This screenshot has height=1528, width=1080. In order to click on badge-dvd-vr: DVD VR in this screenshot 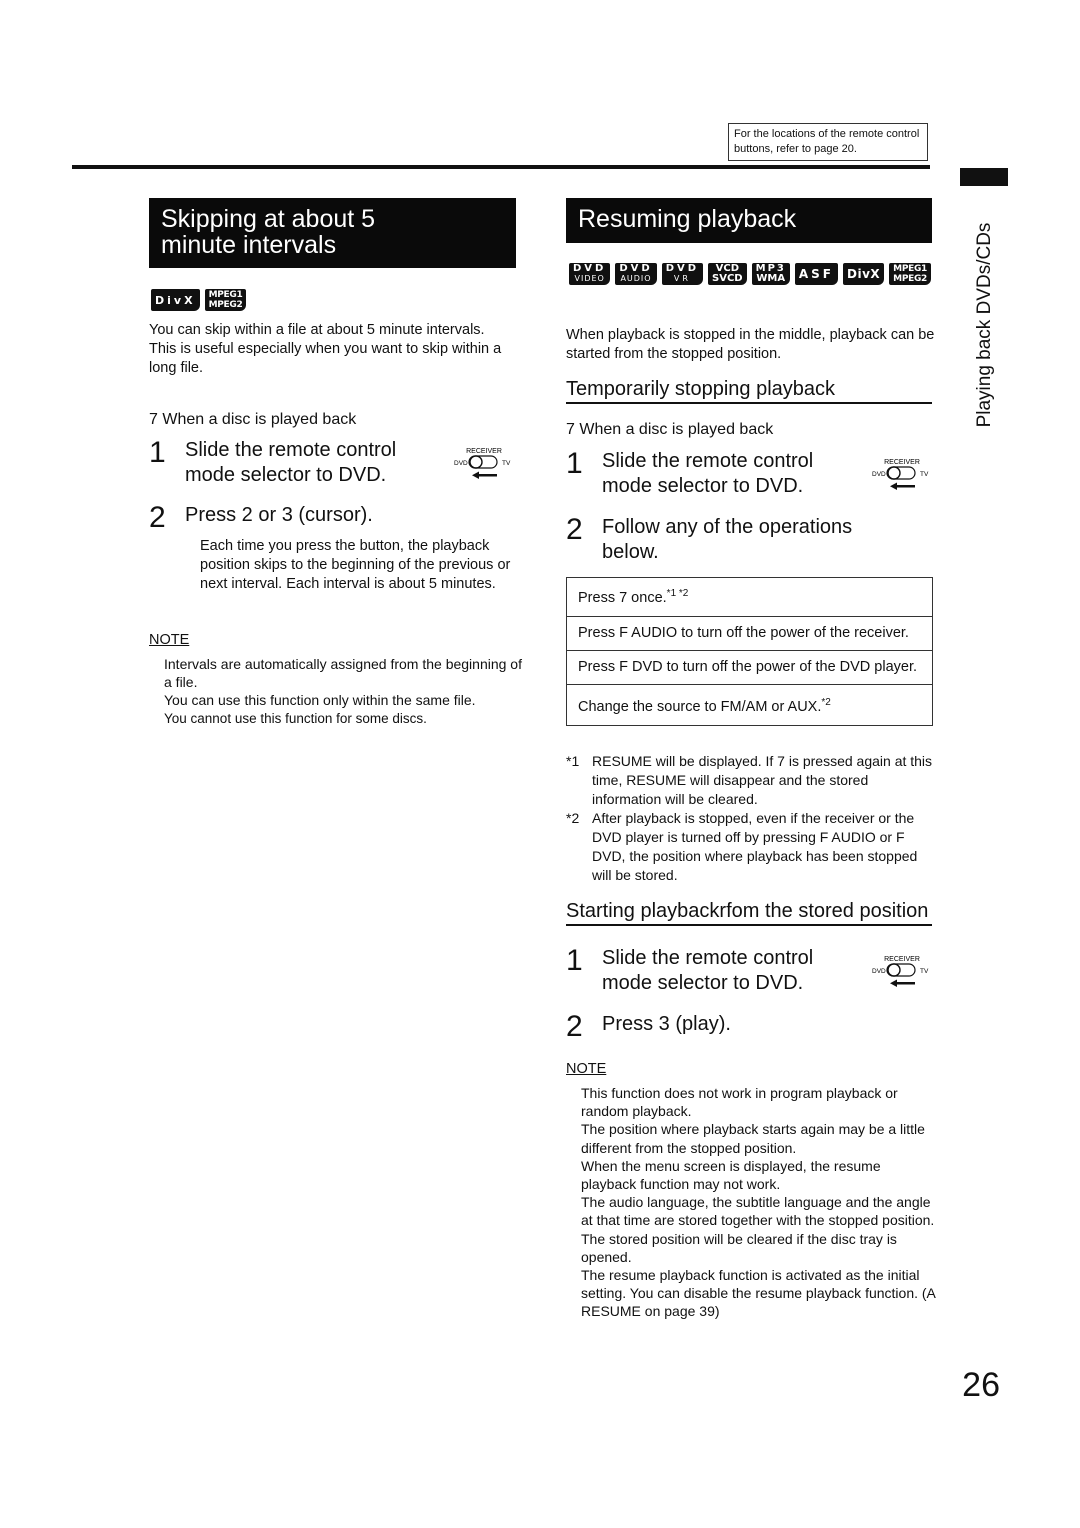, I will do `click(682, 274)`.